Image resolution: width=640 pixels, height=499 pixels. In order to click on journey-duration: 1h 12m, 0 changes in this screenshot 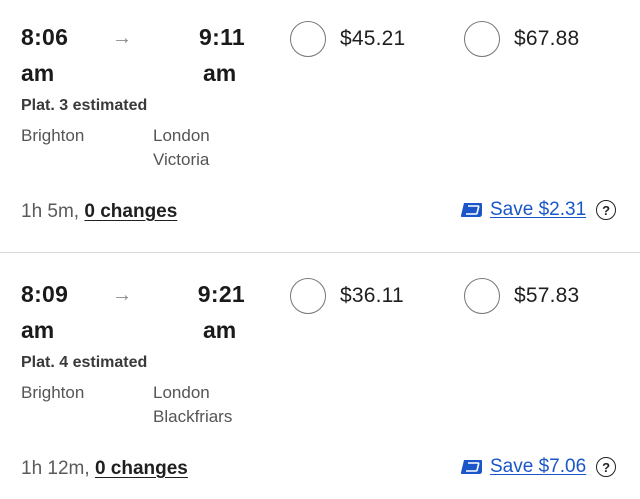, I will do `click(104, 469)`.